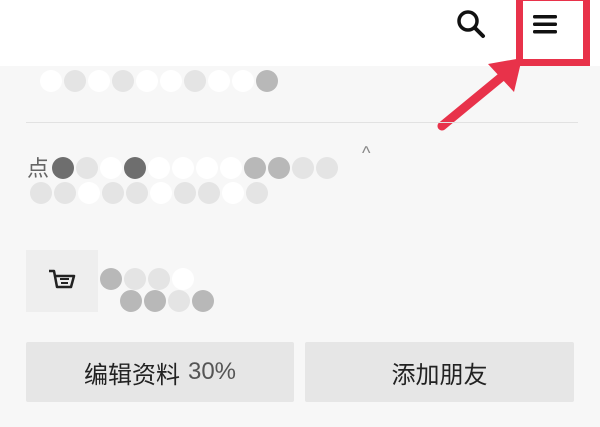 This screenshot has width=600, height=427. What do you see at coordinates (300, 372) in the screenshot?
I see `profile-actions: 编辑资料 30% 添加朋友` at bounding box center [300, 372].